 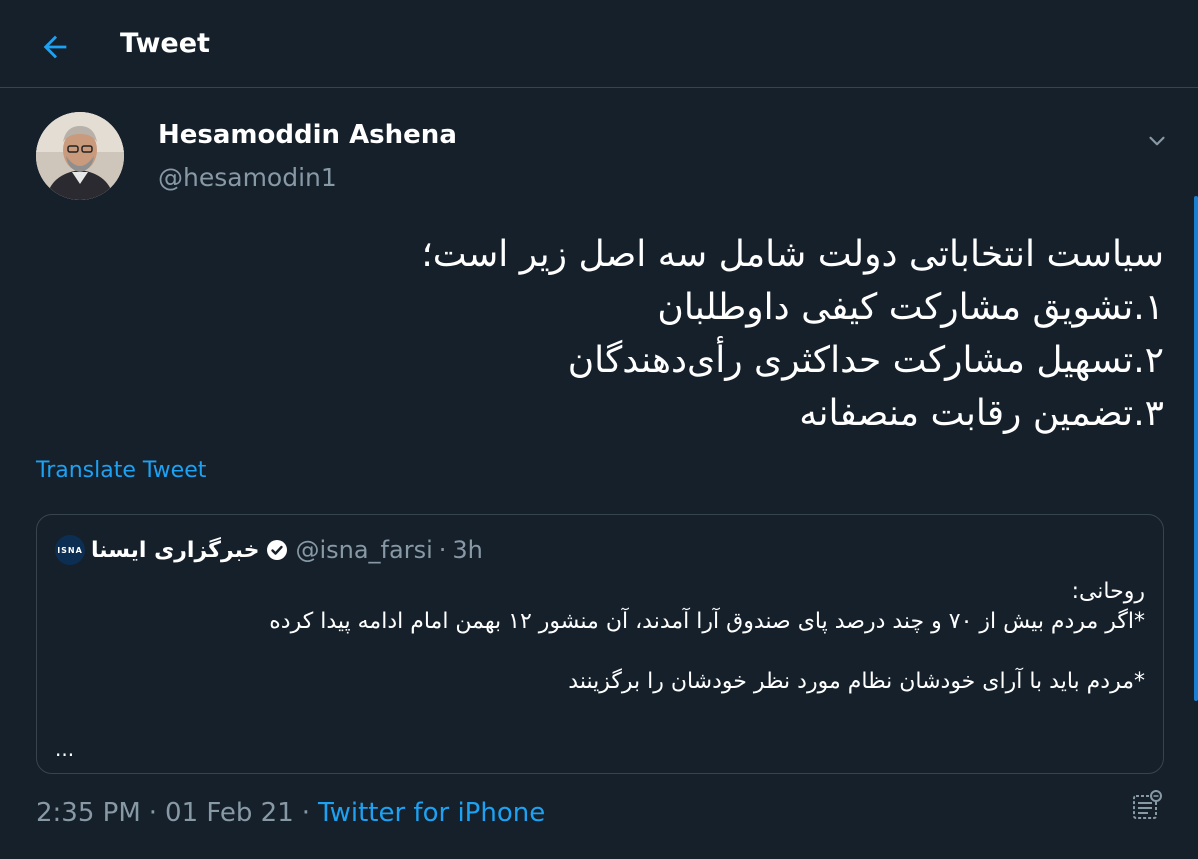 I want to click on profile-photo-icon, so click(x=80, y=156).